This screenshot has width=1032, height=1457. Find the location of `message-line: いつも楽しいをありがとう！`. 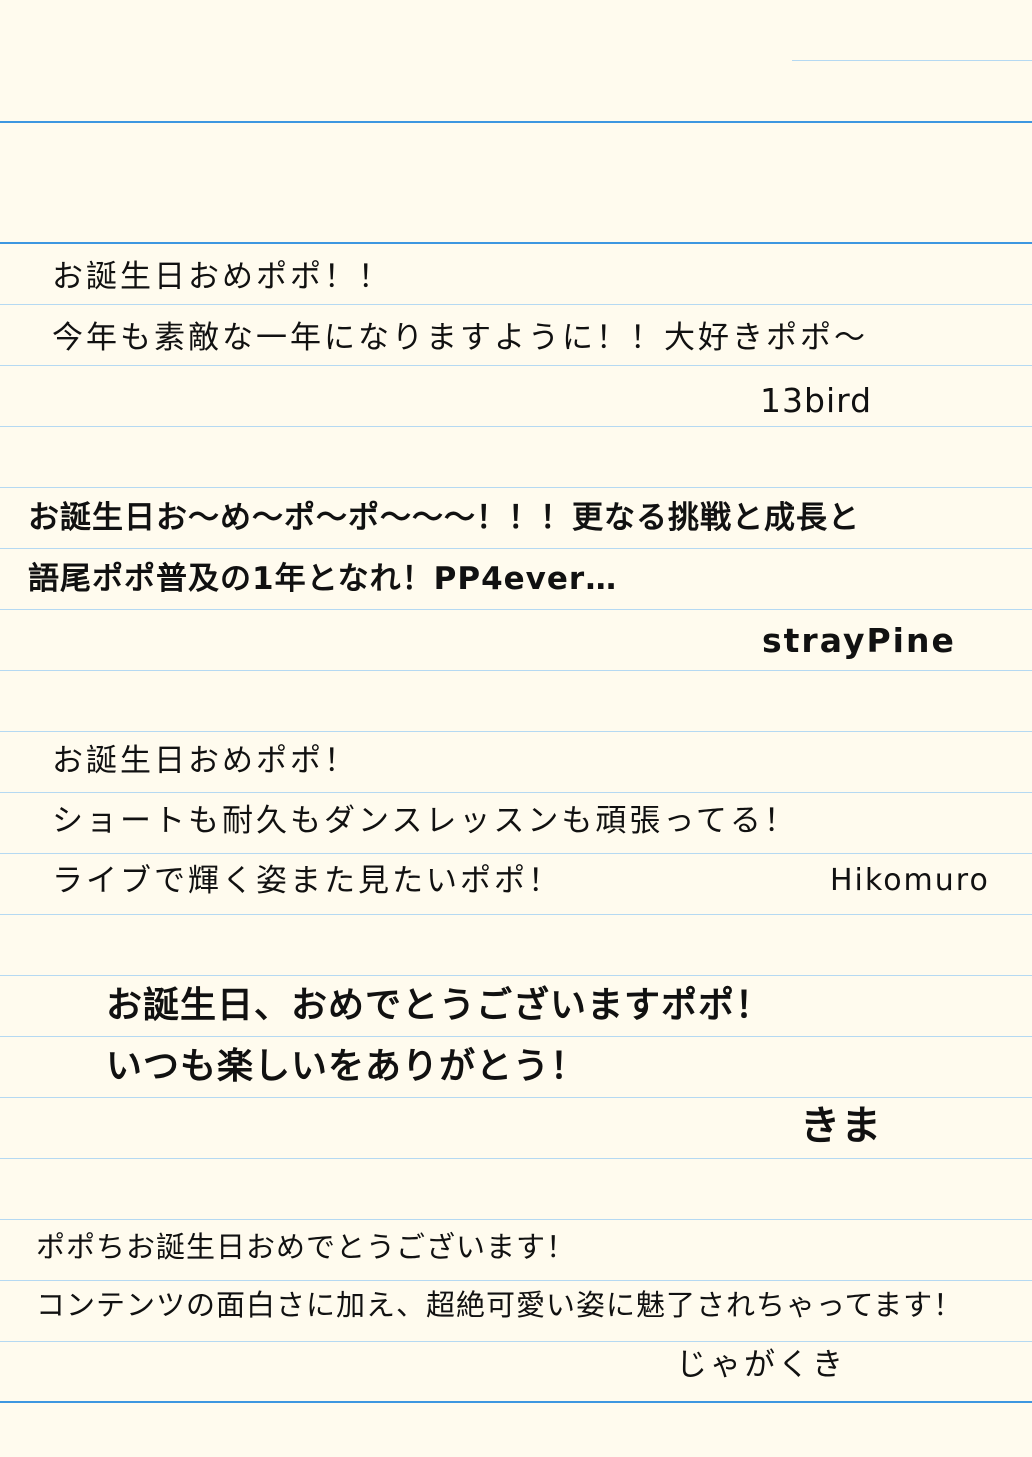

message-line: いつも楽しいをありがとう！ is located at coordinates (347, 1066).